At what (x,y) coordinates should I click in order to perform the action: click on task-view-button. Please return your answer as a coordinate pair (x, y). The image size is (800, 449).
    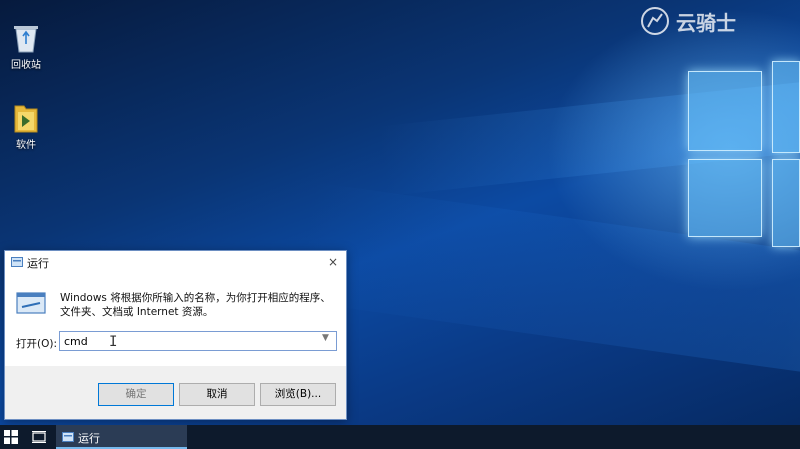
    Looking at the image, I should click on (39, 437).